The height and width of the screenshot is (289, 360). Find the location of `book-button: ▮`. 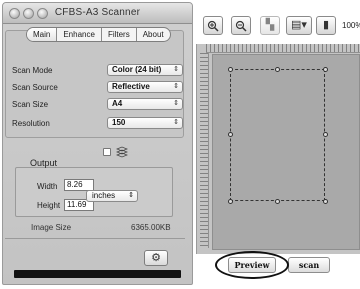

book-button: ▮ is located at coordinates (326, 25).